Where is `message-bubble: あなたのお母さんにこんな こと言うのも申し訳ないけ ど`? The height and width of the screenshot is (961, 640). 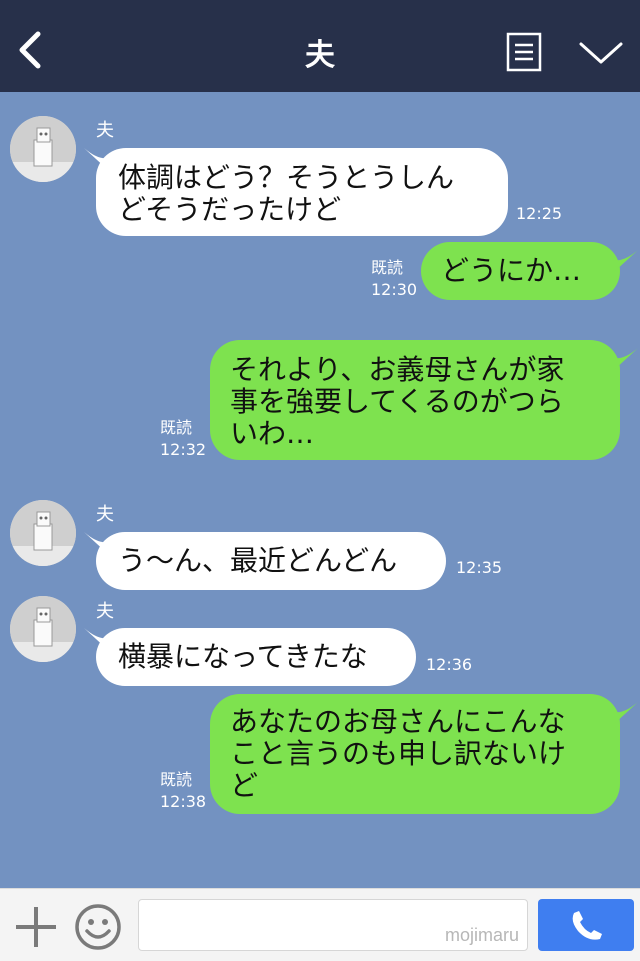 message-bubble: あなたのお母さんにこんな こと言うのも申し訳ないけ ど is located at coordinates (415, 754).